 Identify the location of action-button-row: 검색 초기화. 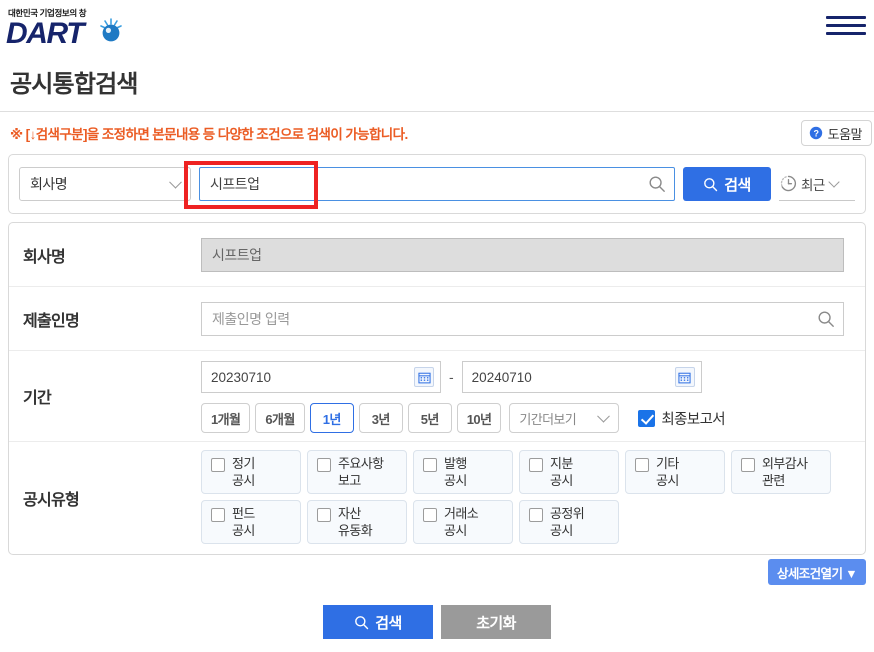
(437, 622).